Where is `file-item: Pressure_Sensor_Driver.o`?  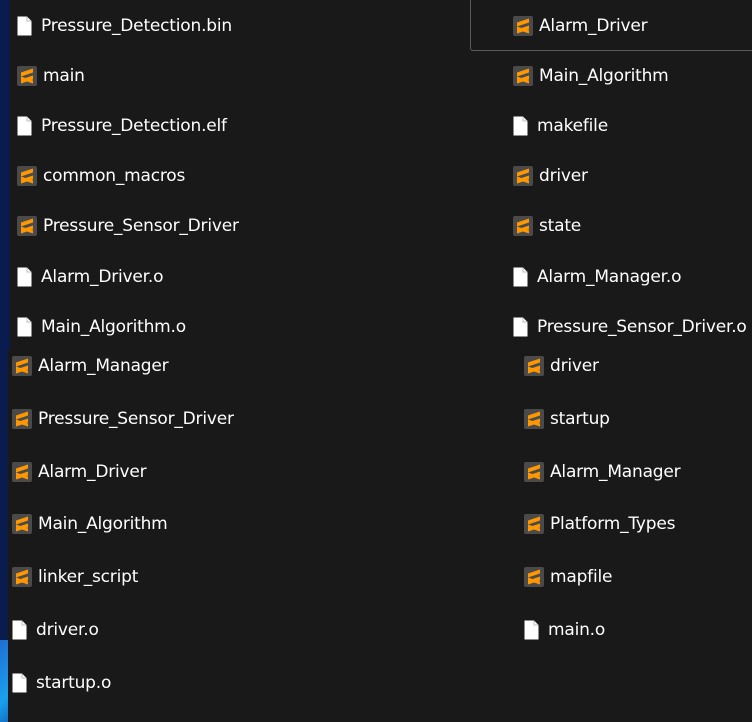
file-item: Pressure_Sensor_Driver.o is located at coordinates (630, 327).